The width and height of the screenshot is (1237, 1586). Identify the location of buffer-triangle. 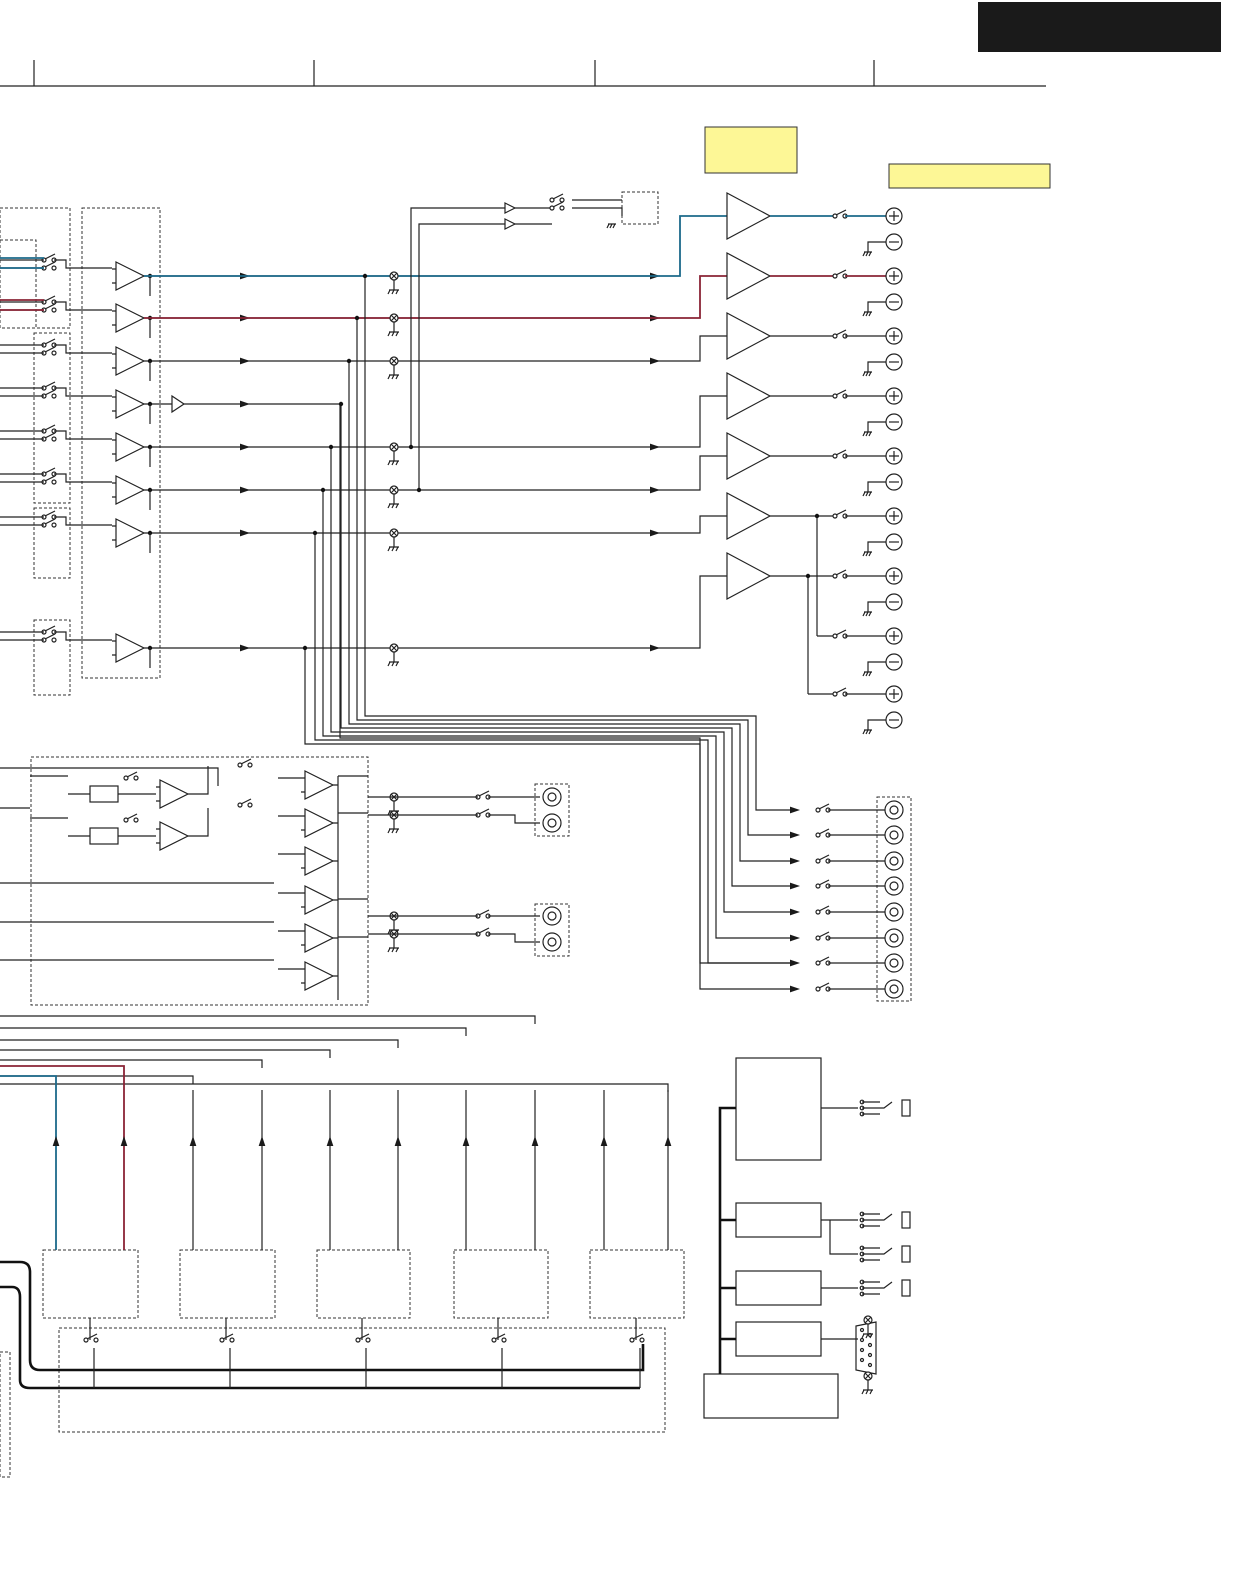
(178, 404).